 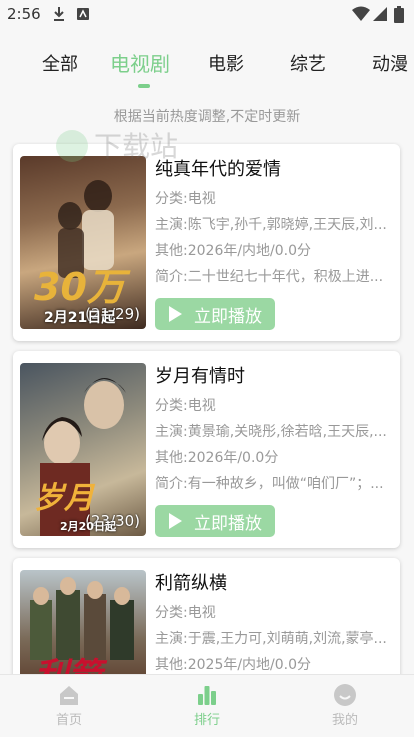 What do you see at coordinates (207, 15) in the screenshot?
I see `status-bar: 2:56` at bounding box center [207, 15].